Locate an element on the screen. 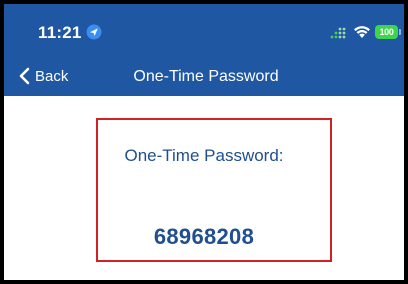 The height and width of the screenshot is (284, 408). location-arrow-icon is located at coordinates (94, 32).